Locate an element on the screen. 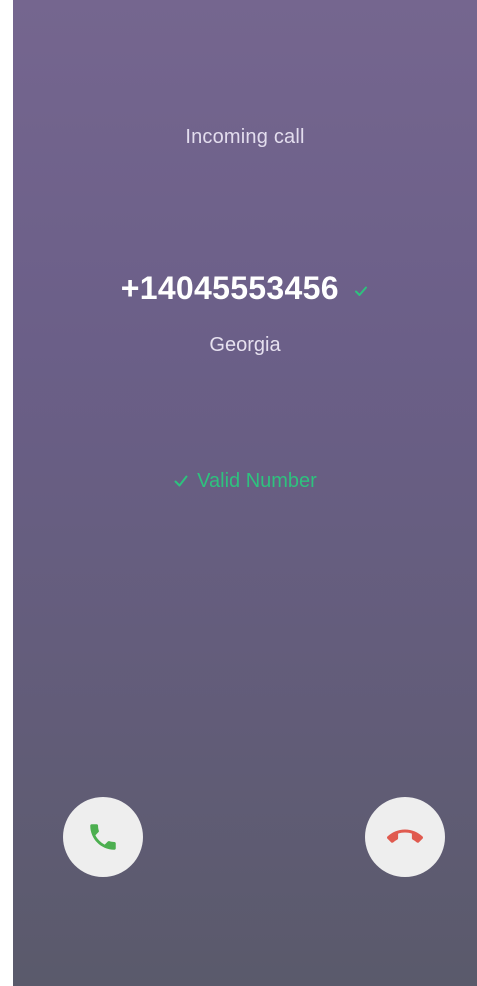 Image resolution: width=477 pixels, height=986 pixels. phone-hangup-icon is located at coordinates (405, 837).